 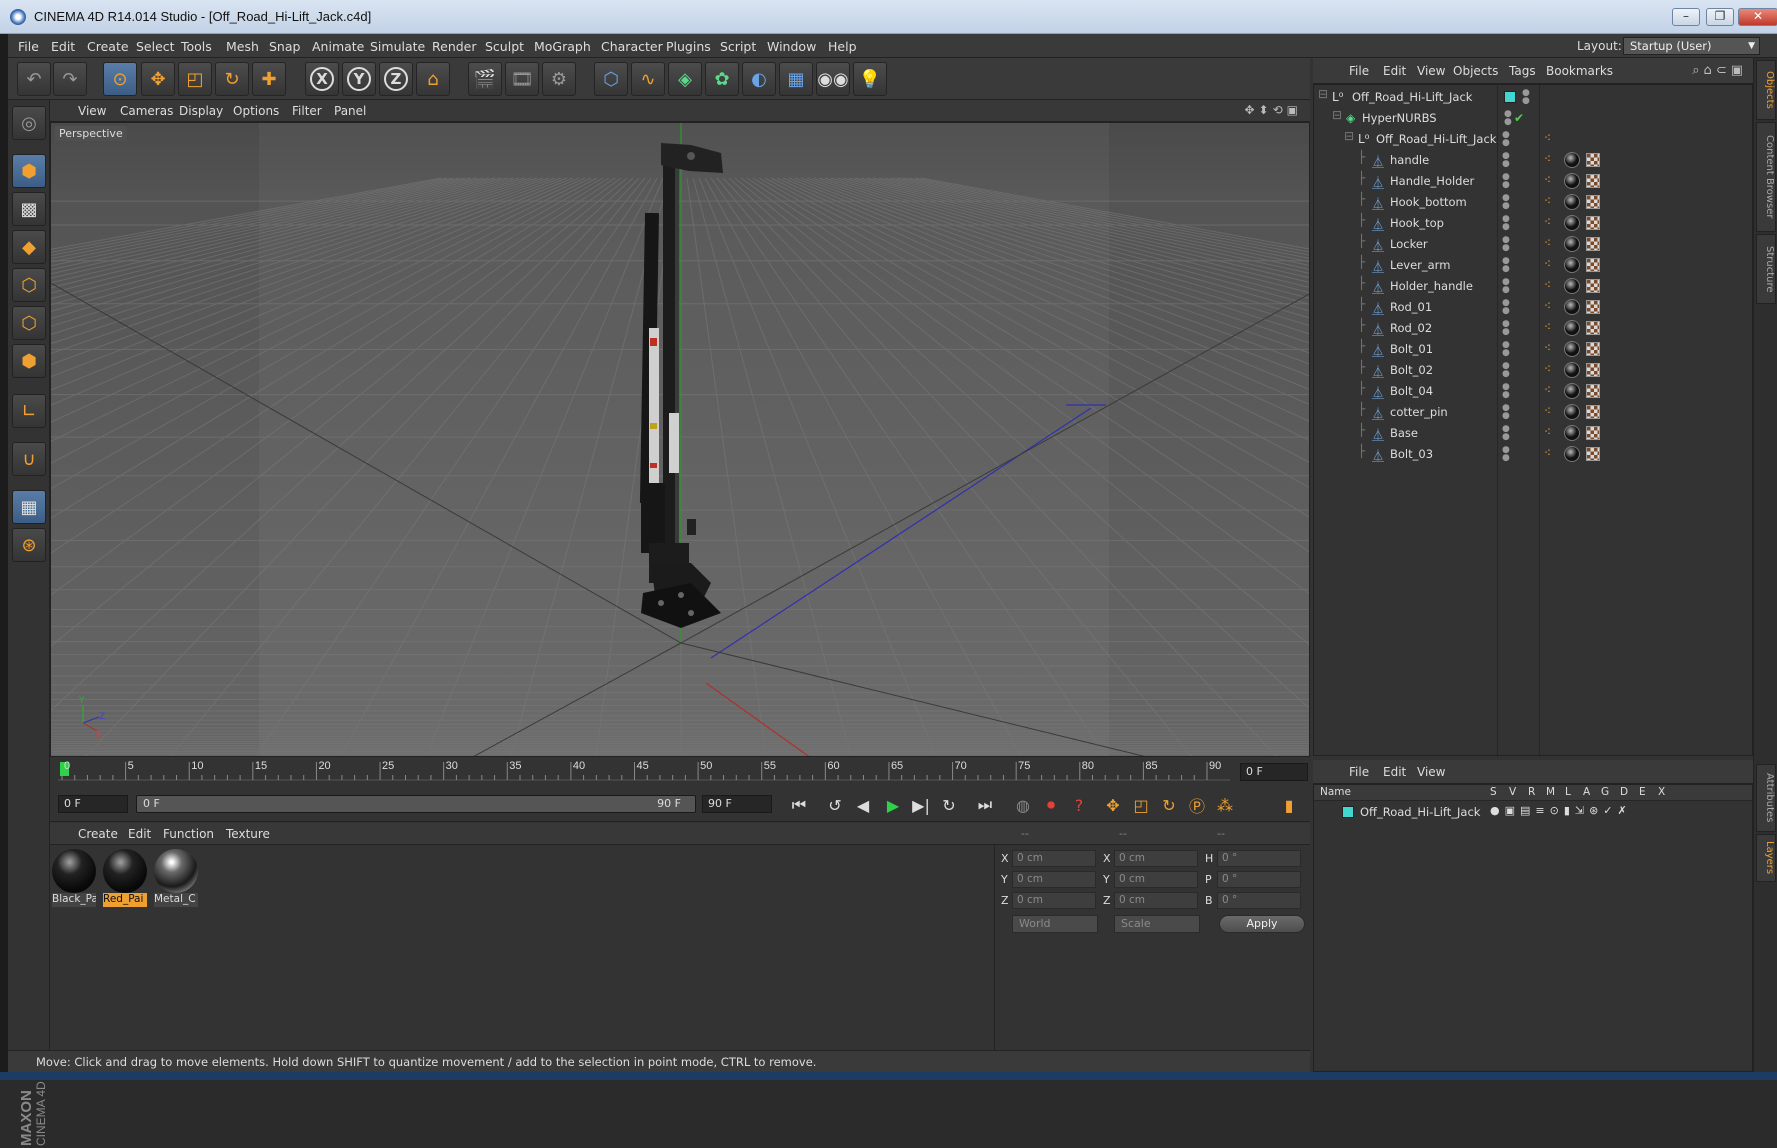 What do you see at coordinates (1533, 202) in the screenshot?
I see `object-row: ├ ⏅ Hook_bottom ● ● ⁖` at bounding box center [1533, 202].